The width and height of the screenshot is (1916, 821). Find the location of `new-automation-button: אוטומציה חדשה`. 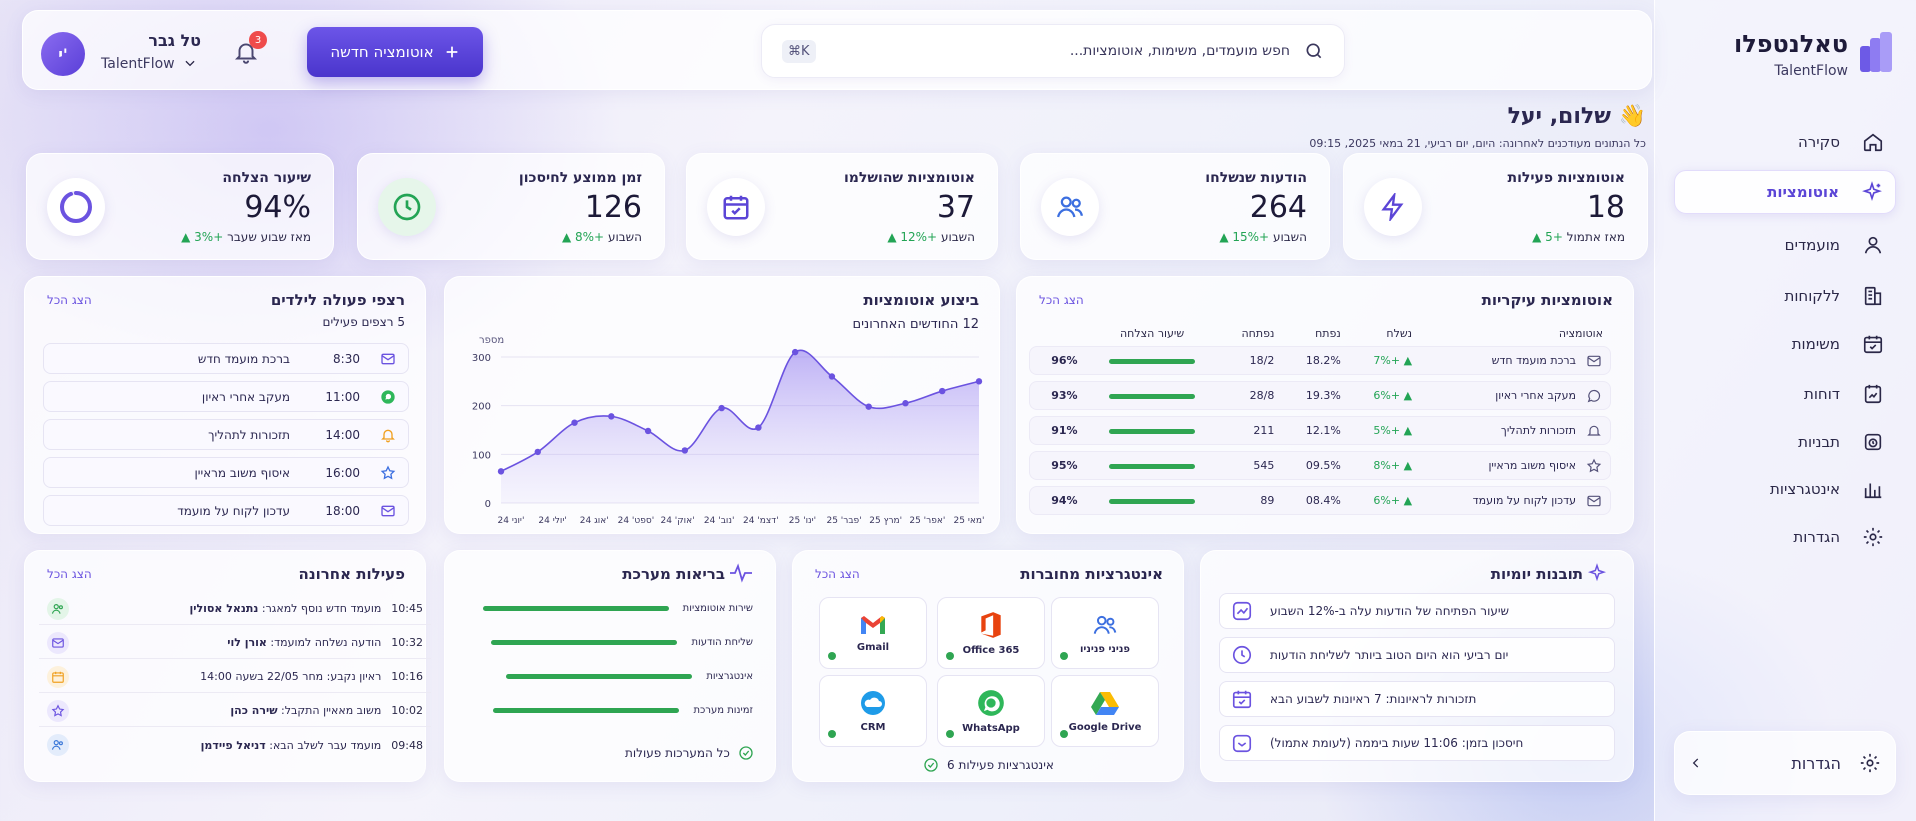

new-automation-button: אוטומציה חדשה is located at coordinates (395, 52).